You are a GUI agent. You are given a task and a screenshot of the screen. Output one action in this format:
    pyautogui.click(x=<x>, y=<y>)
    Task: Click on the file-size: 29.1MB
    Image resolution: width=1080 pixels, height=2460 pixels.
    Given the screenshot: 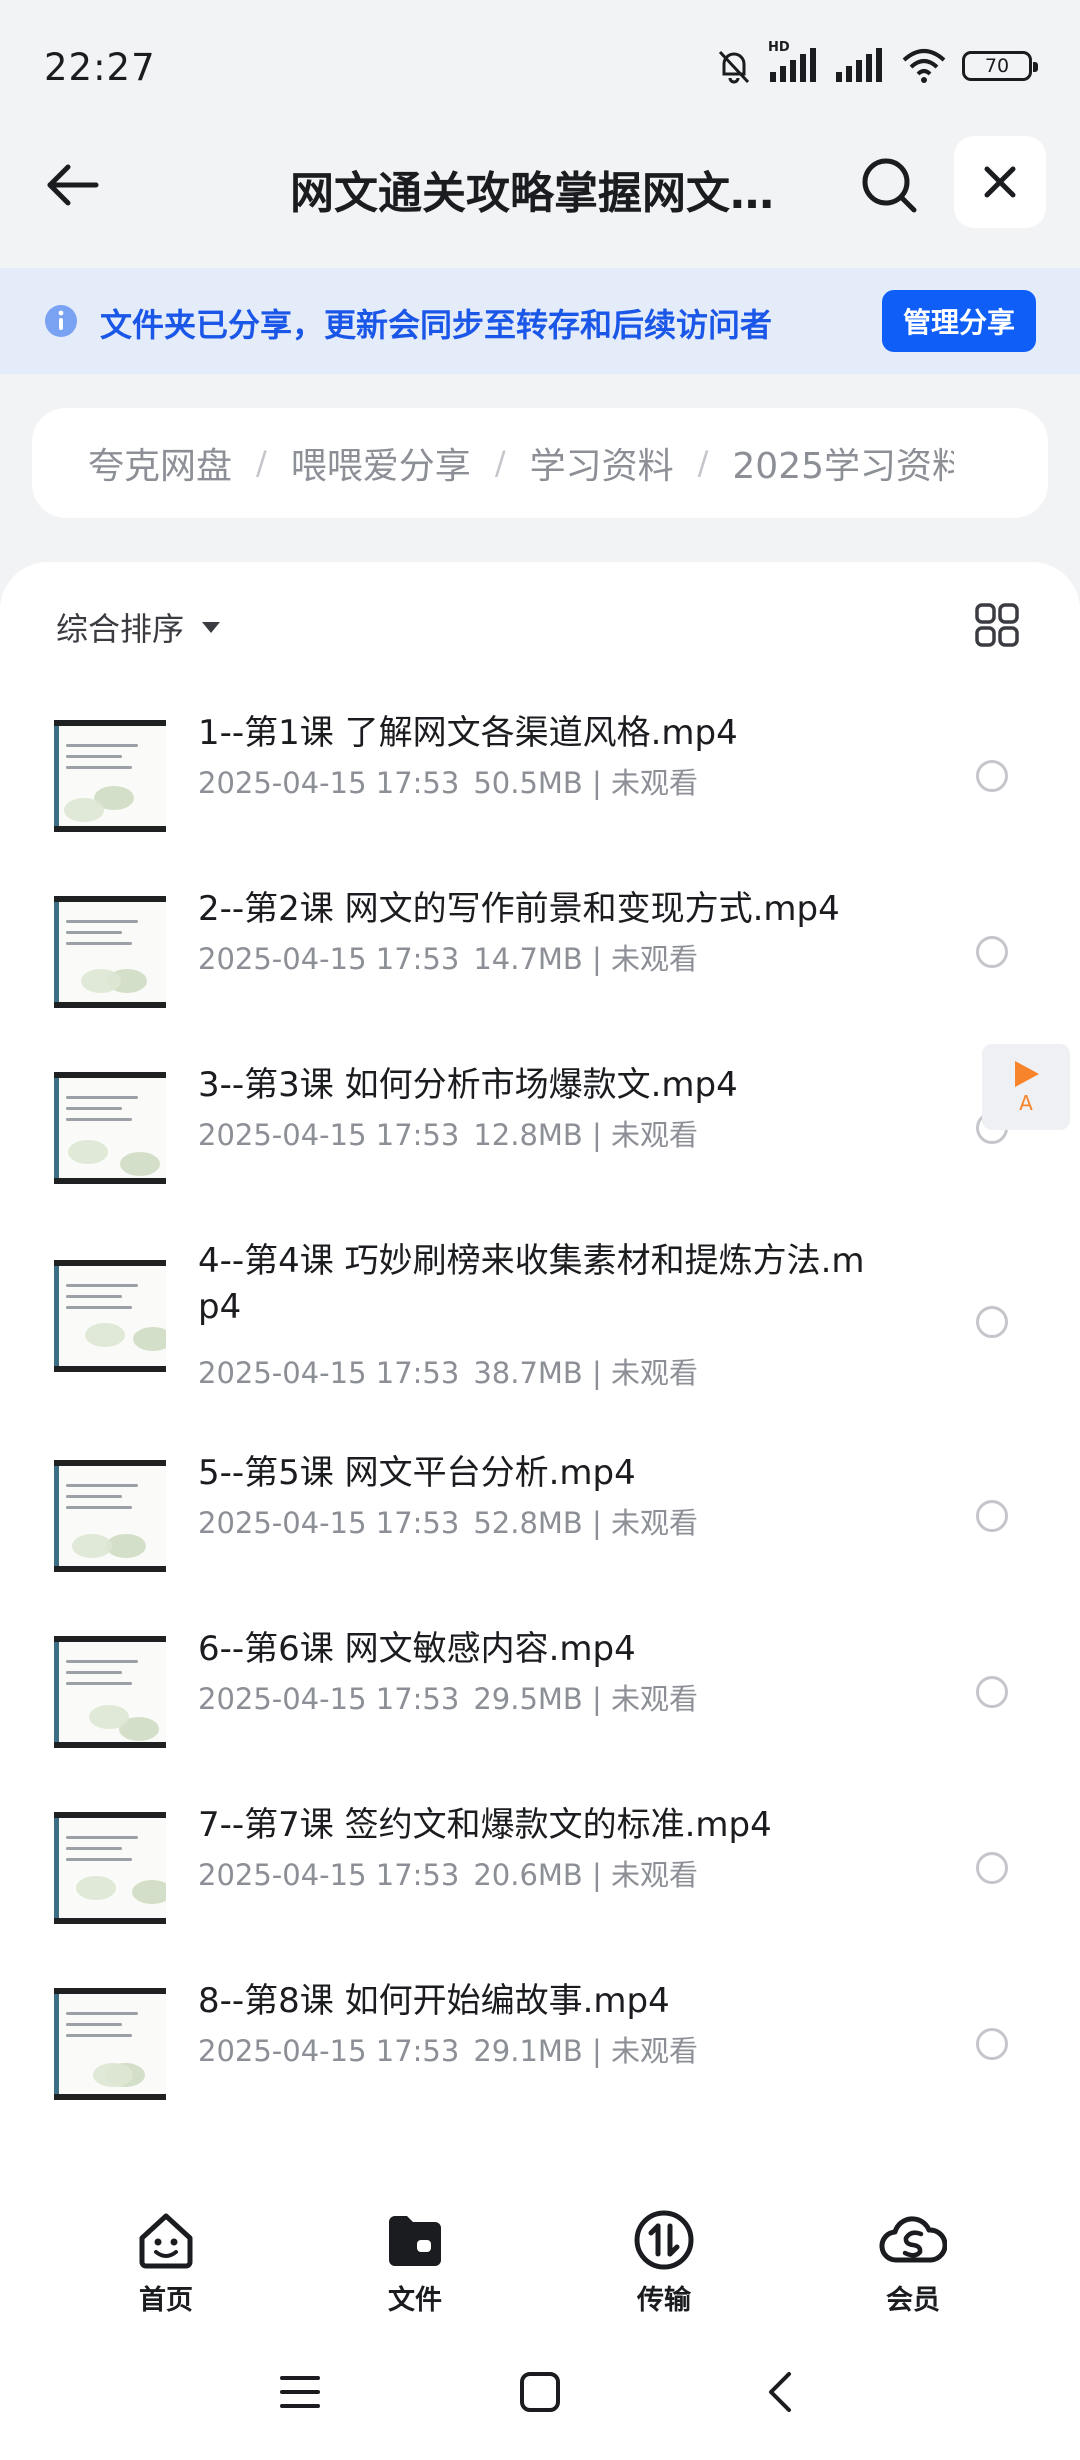 What is the action you would take?
    pyautogui.click(x=528, y=2051)
    